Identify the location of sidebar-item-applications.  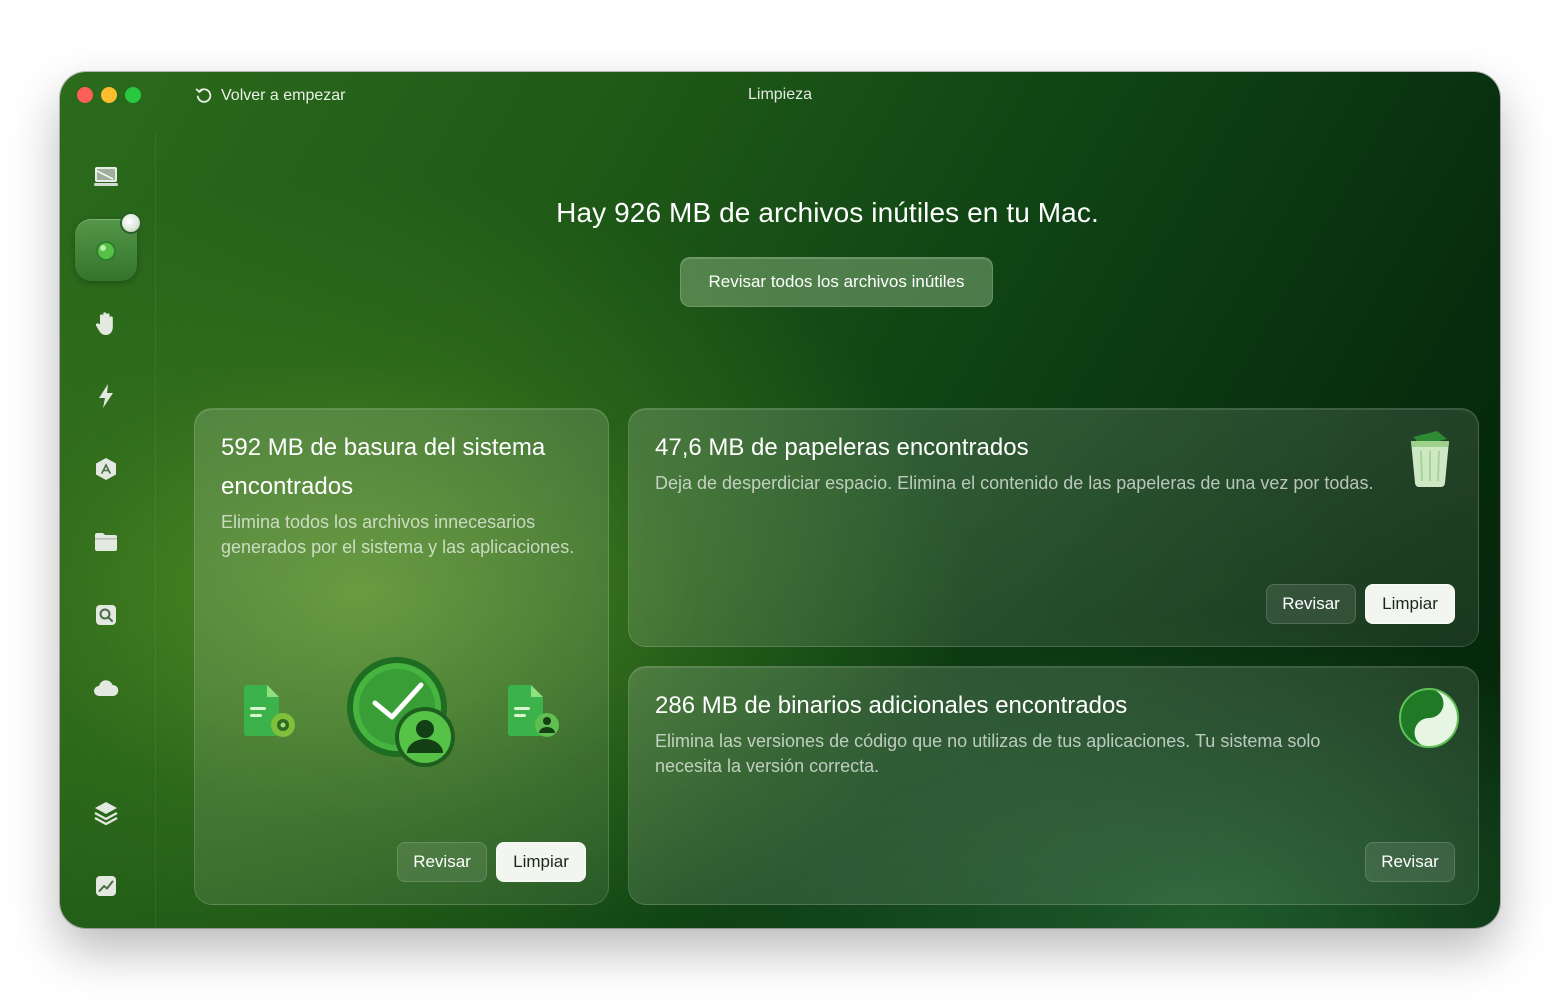
(106, 469).